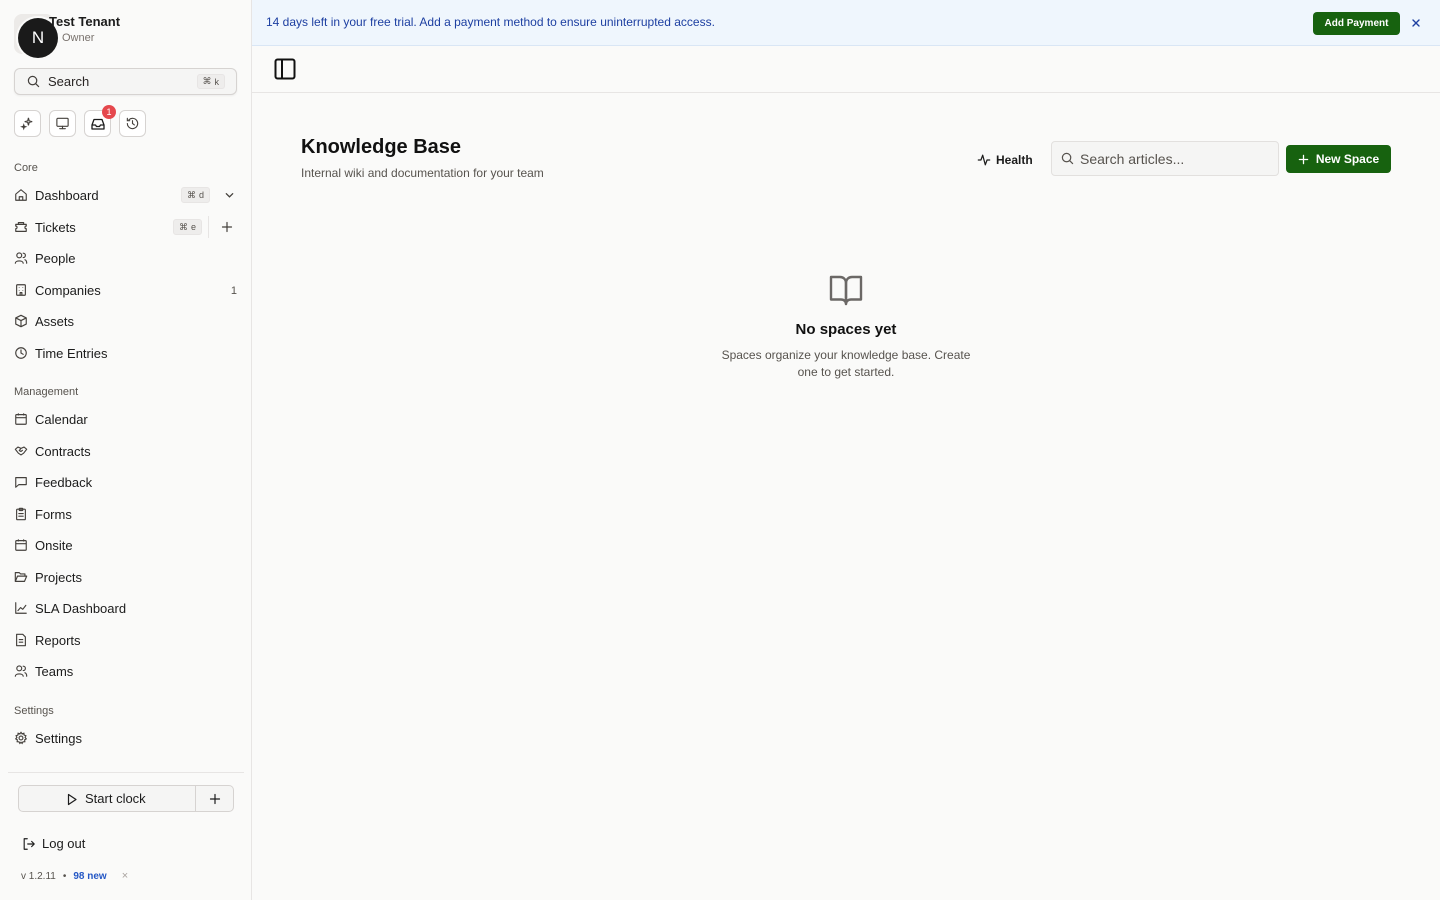  Describe the element at coordinates (126, 738) in the screenshot. I see `sidebar-item-settings: Settings` at that location.